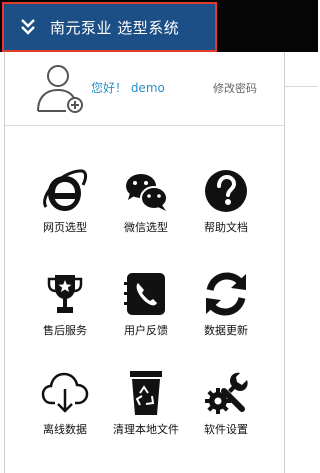 Image resolution: width=320 pixels, height=473 pixels. Describe the element at coordinates (226, 429) in the screenshot. I see `menu-item-label: 软件设置` at that location.